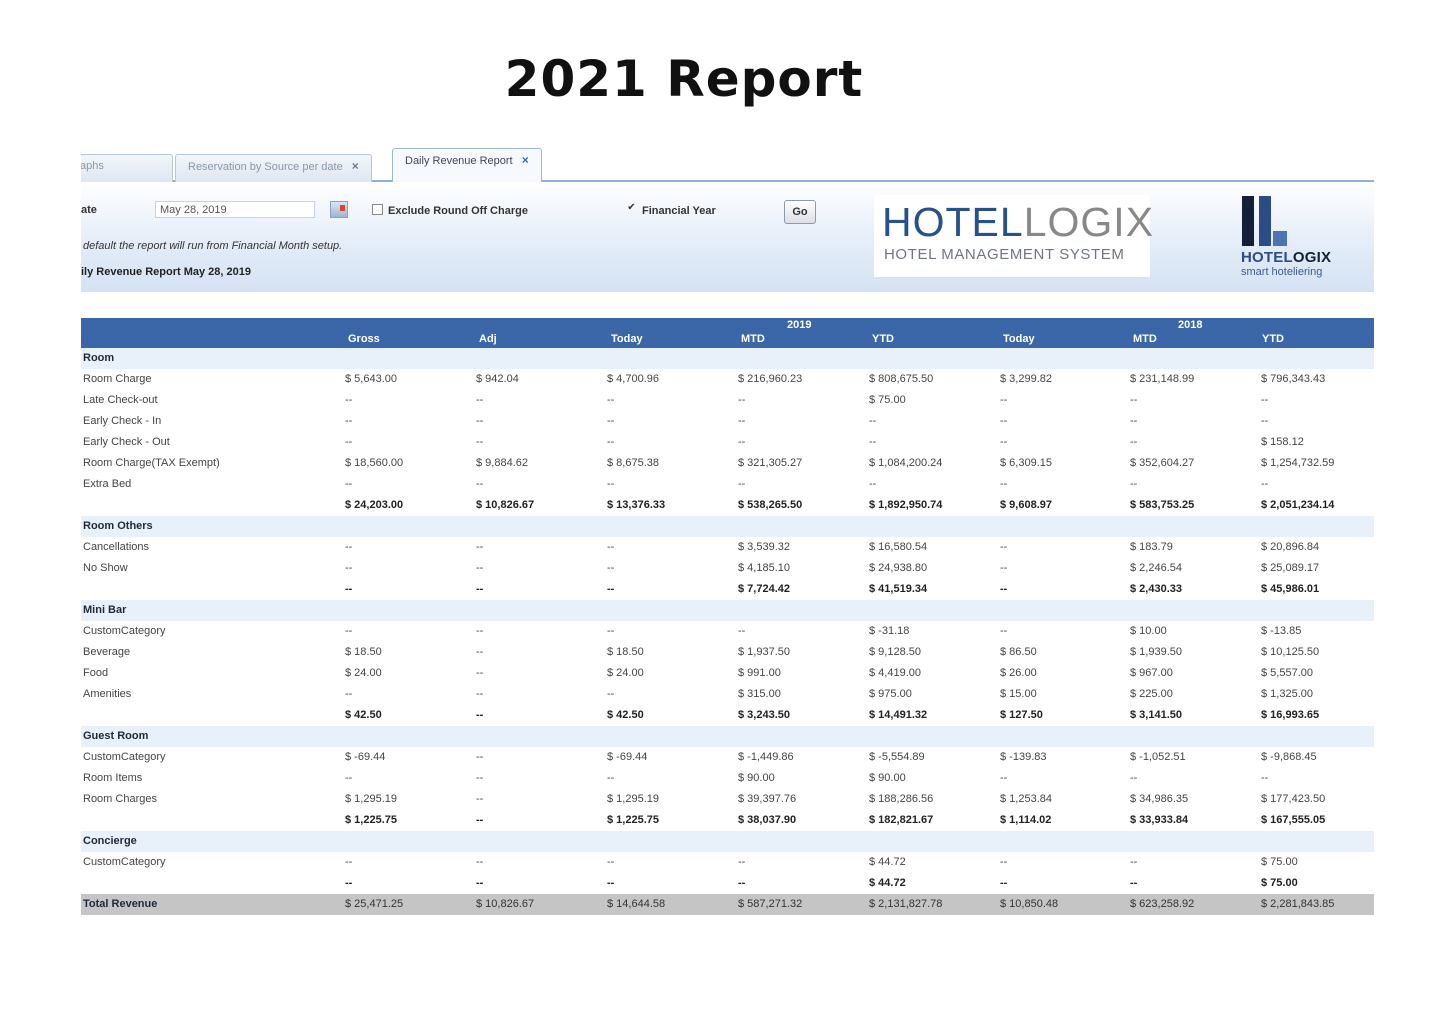  Describe the element at coordinates (1298, 505) in the screenshot. I see `cell-value: $ 2,051,234.14` at that location.